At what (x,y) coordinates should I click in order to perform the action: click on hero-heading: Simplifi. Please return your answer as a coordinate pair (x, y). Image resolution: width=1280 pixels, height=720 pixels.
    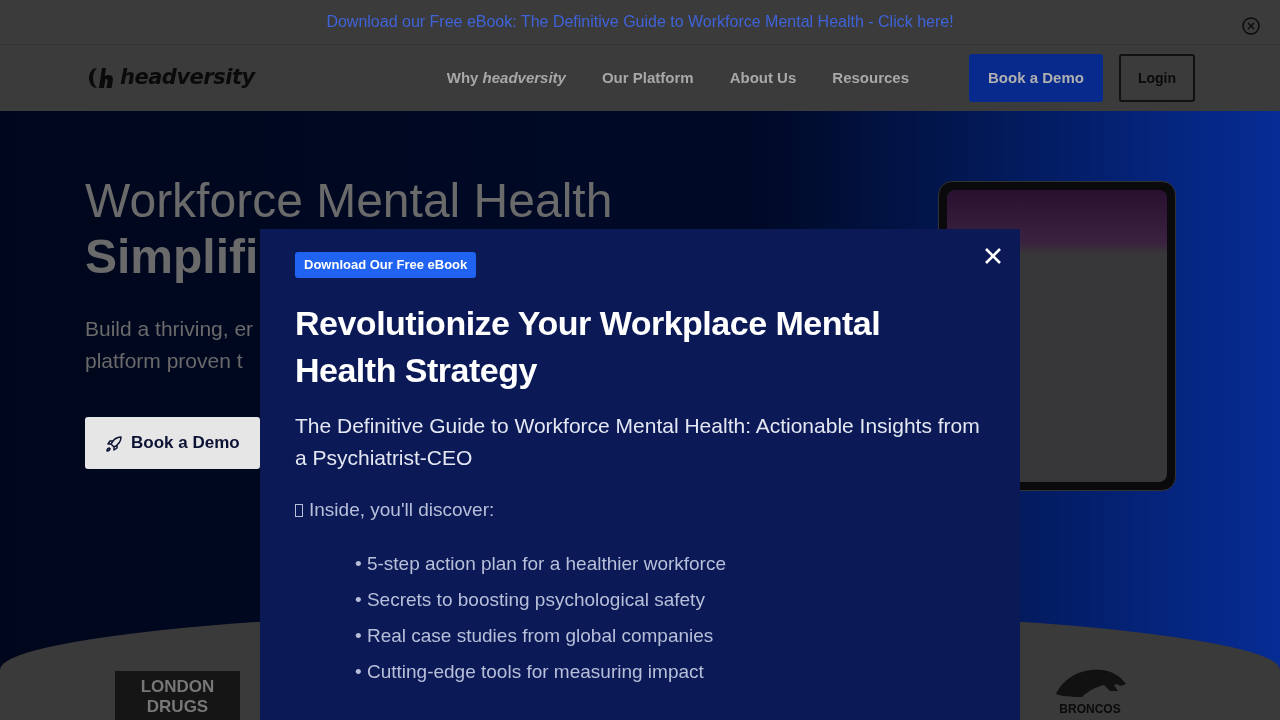
    Looking at the image, I should click on (172, 257).